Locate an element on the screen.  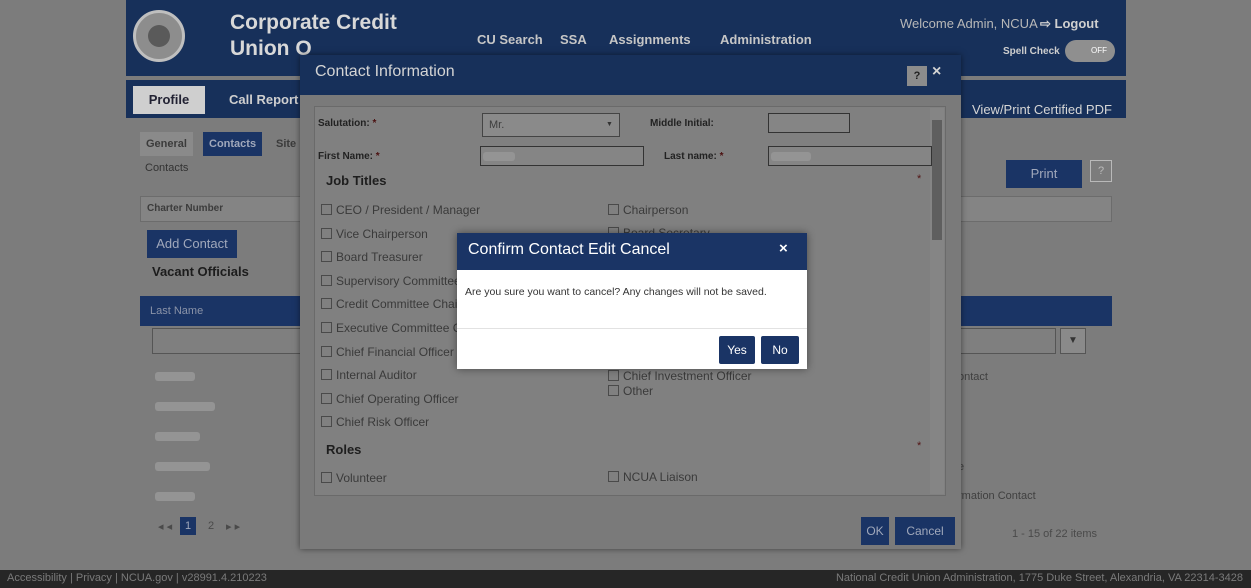
form-scrollbar-thumb is located at coordinates (937, 180).